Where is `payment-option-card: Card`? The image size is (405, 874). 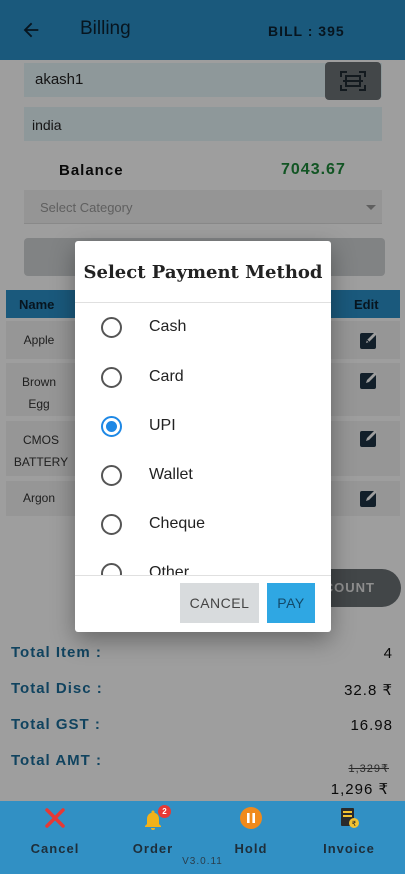 payment-option-card: Card is located at coordinates (203, 377).